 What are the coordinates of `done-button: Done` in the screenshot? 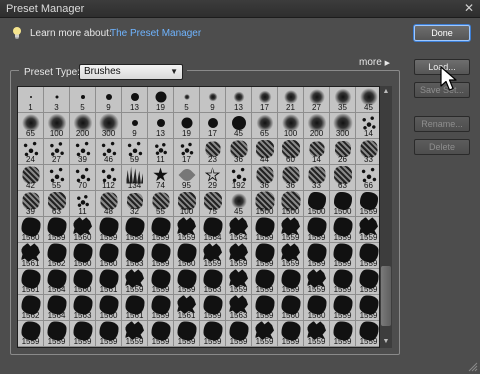 It's located at (442, 33).